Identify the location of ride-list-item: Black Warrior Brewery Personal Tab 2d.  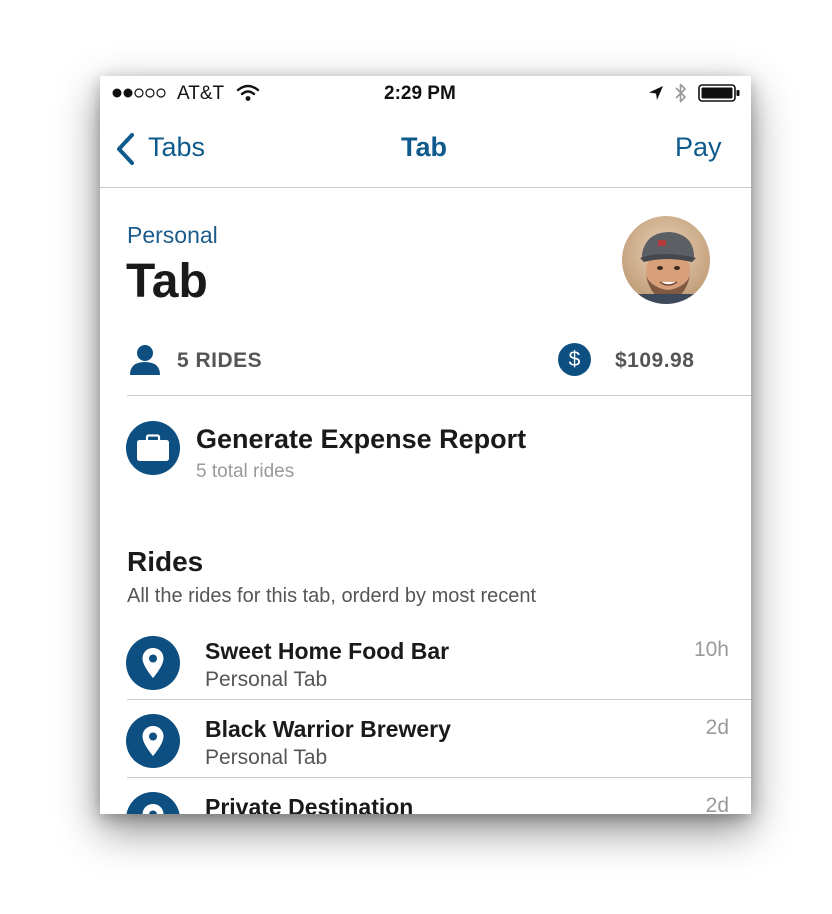
(425, 739).